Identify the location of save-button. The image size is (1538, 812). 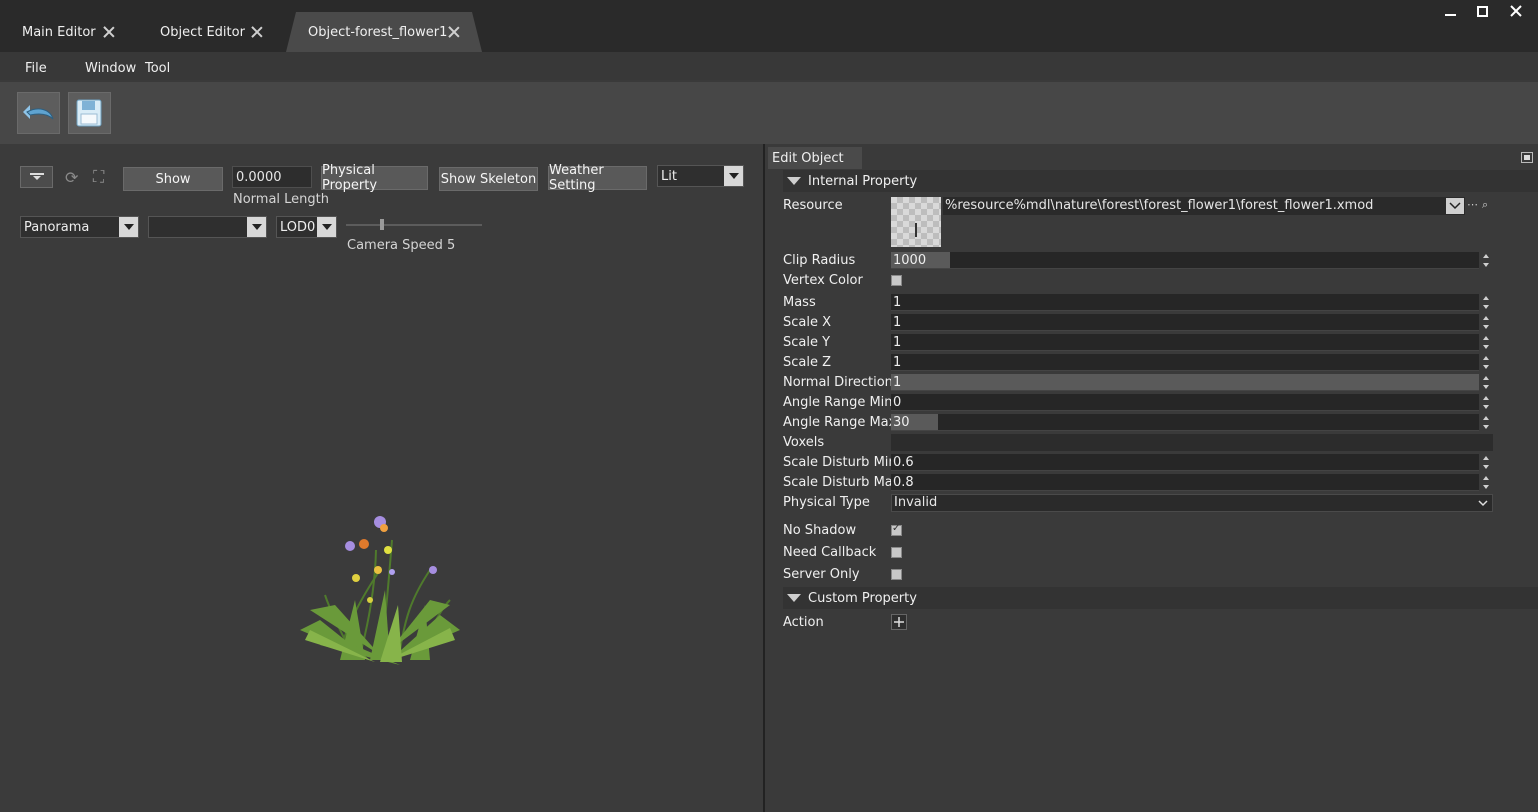
(89, 113).